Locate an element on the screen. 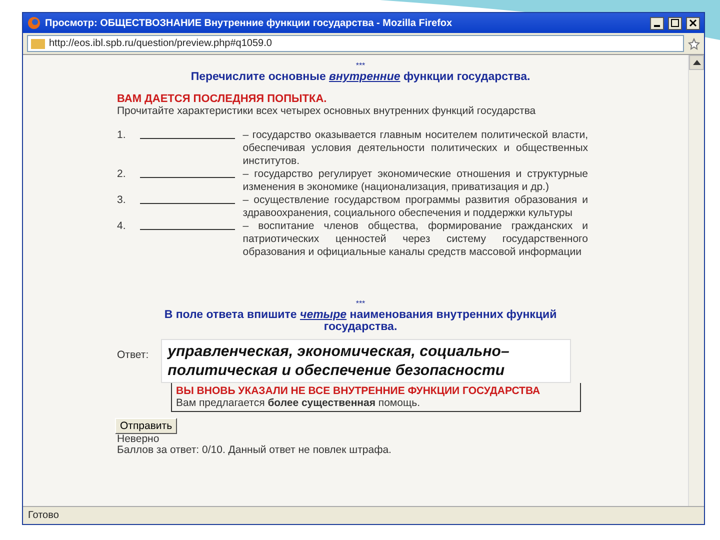 The width and height of the screenshot is (720, 540). scroll-up-icon is located at coordinates (696, 62).